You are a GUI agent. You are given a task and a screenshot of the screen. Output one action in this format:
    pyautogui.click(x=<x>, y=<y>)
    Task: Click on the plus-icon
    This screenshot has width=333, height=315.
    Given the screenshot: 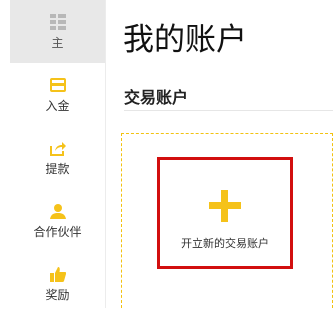 What is the action you would take?
    pyautogui.click(x=225, y=206)
    